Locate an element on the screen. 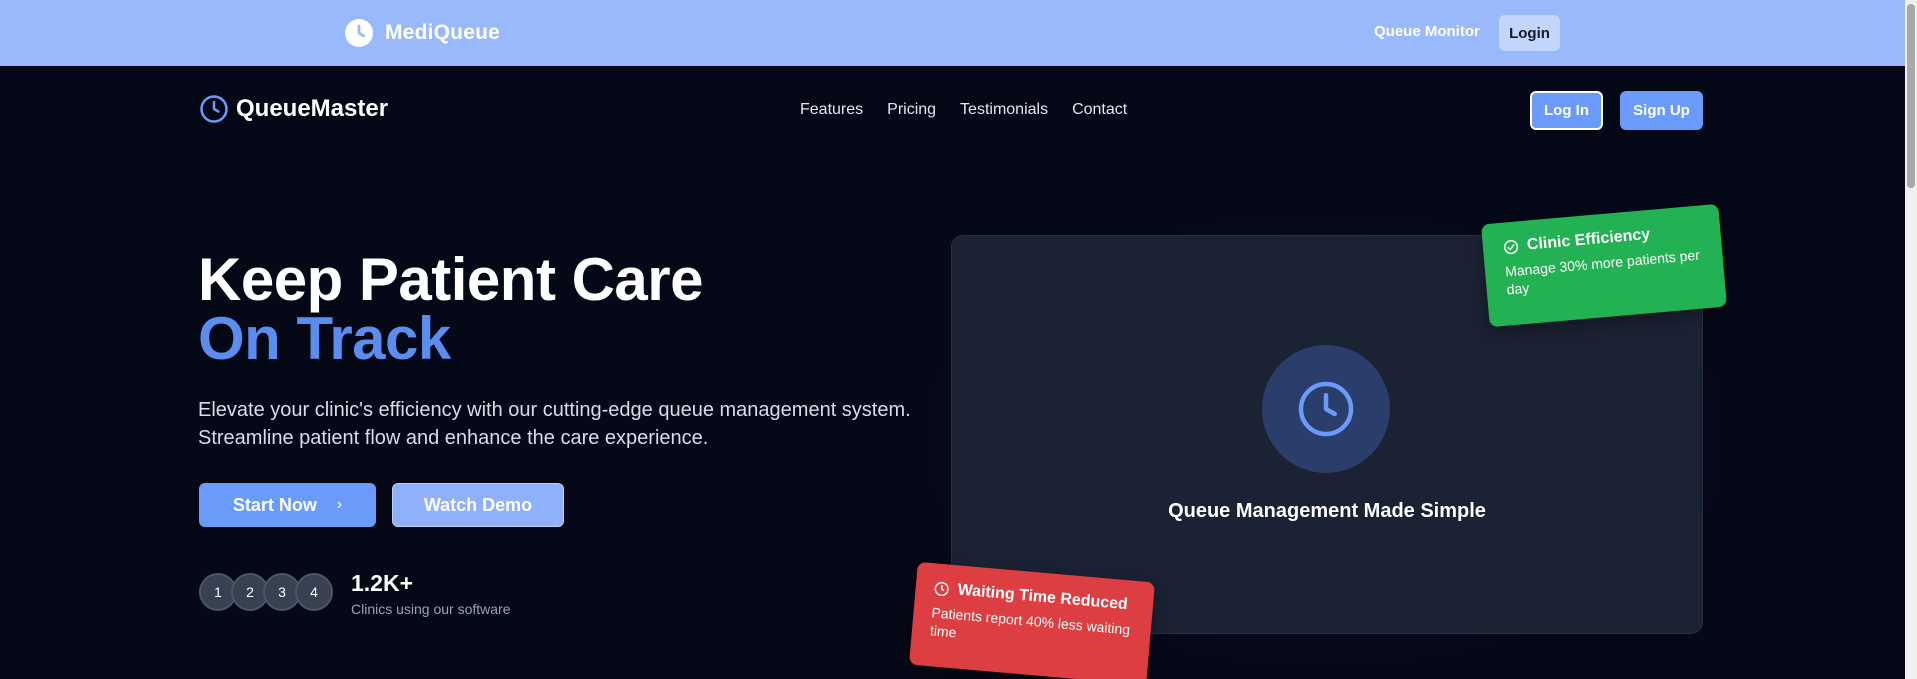 The height and width of the screenshot is (679, 1917). page-scrollbar is located at coordinates (1911, 339).